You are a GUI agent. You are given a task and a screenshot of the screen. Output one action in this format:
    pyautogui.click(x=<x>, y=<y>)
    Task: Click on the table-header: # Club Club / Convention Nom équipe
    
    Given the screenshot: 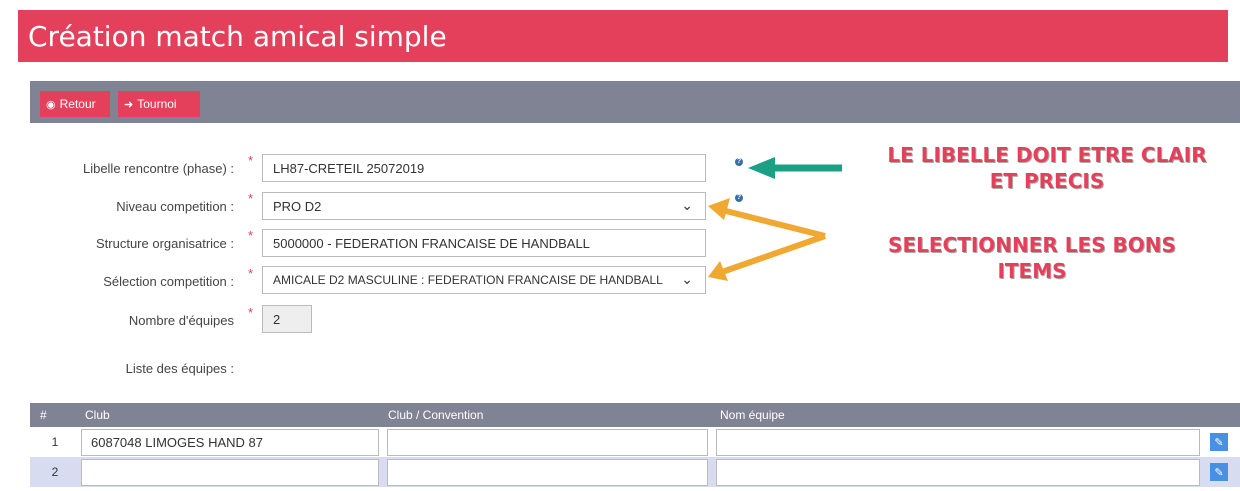 What is the action you would take?
    pyautogui.click(x=635, y=415)
    